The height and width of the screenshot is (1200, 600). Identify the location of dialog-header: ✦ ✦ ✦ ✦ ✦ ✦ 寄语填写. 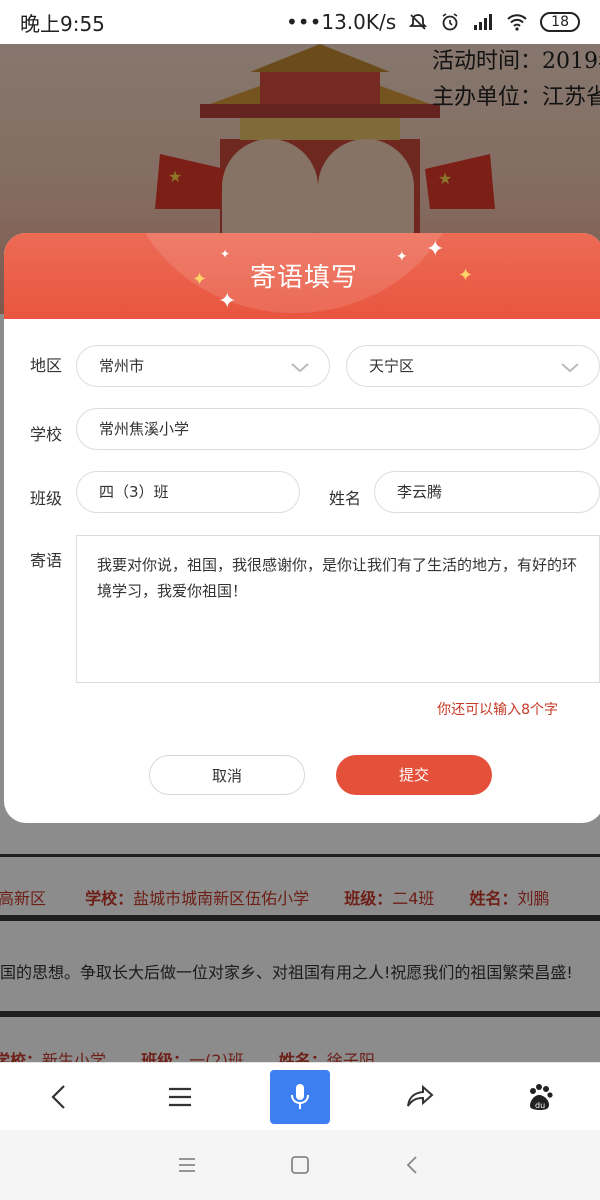
(302, 276).